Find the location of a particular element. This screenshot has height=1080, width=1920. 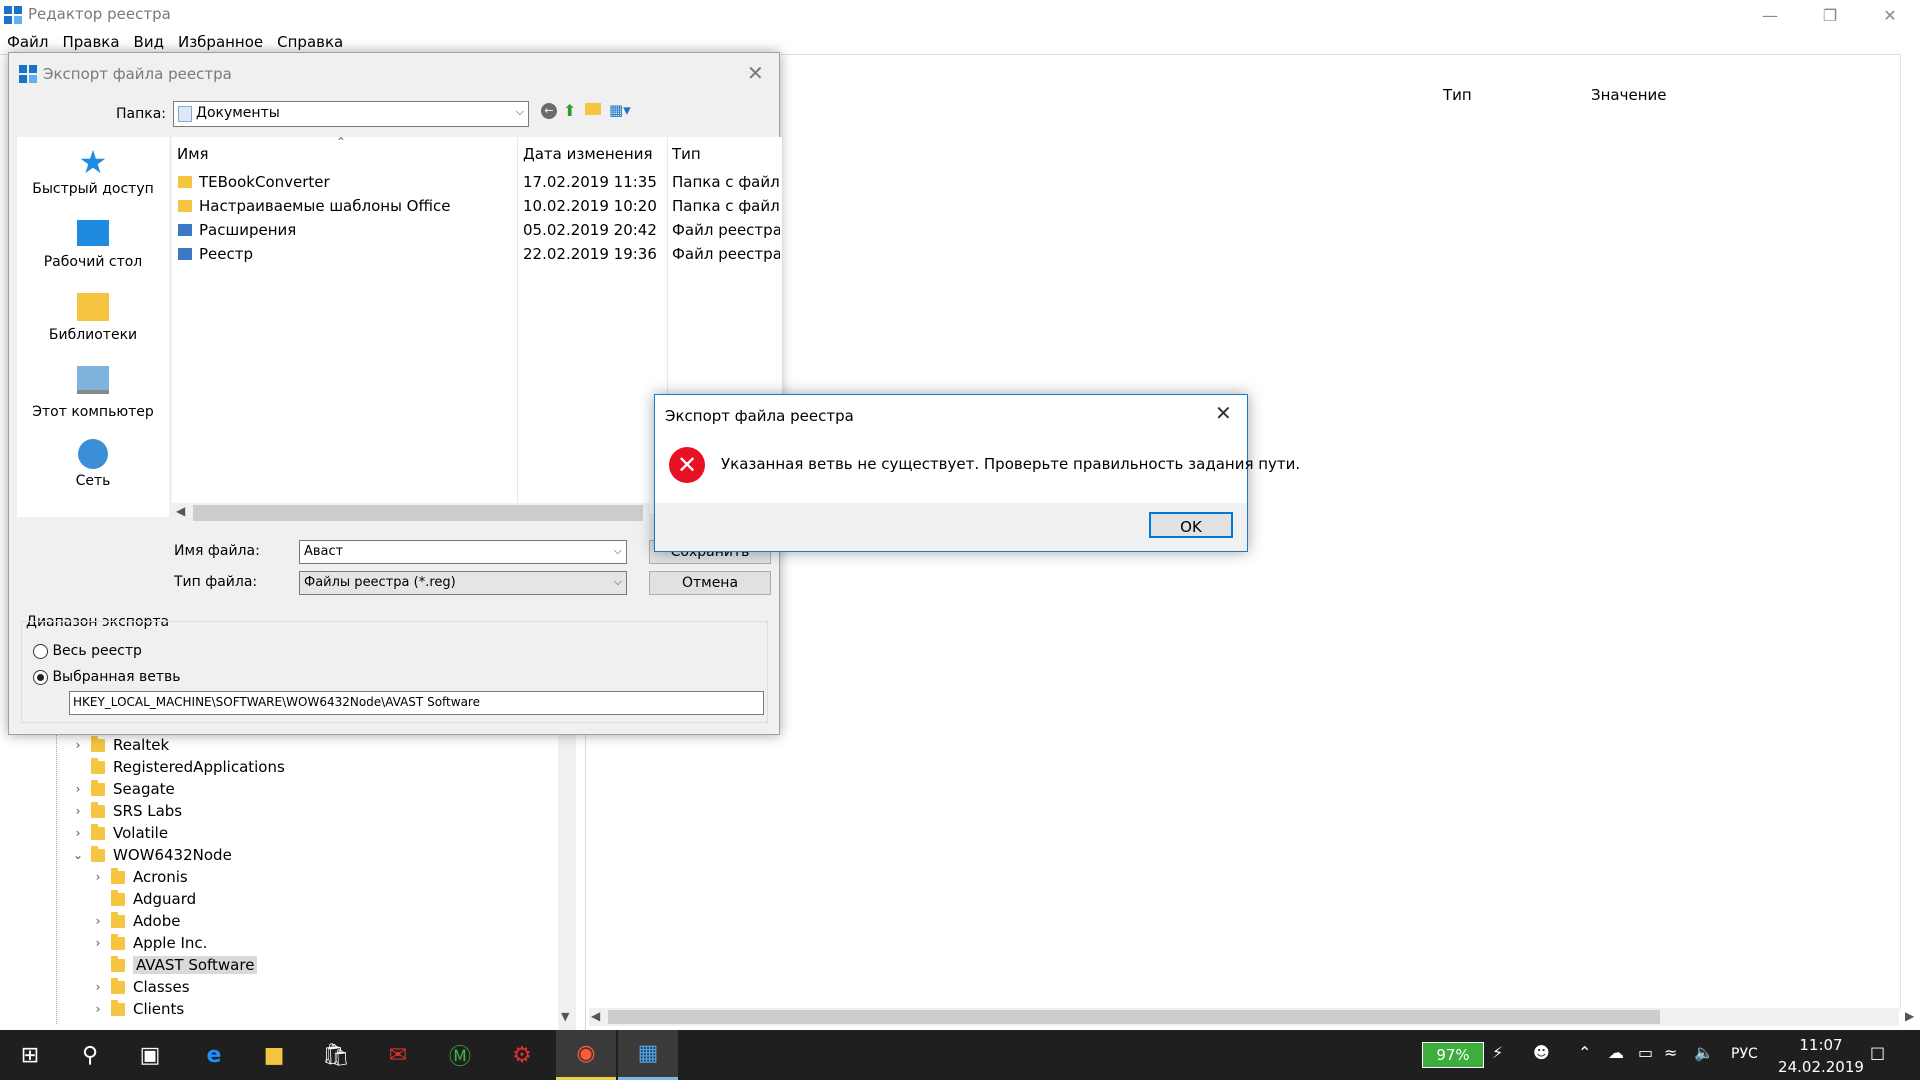

tree-node: AVAST Software is located at coordinates (174, 965).